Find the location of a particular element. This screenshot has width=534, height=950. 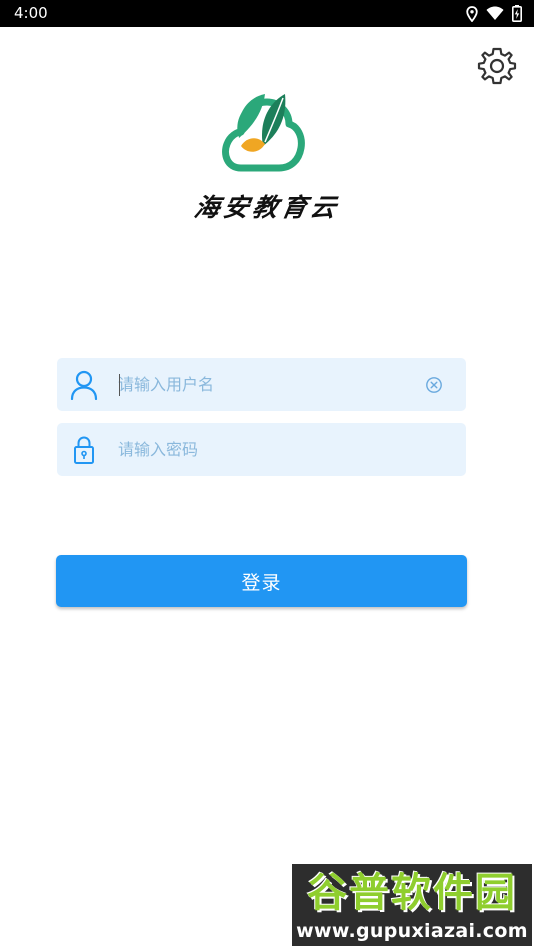

settings-button is located at coordinates (497, 68).